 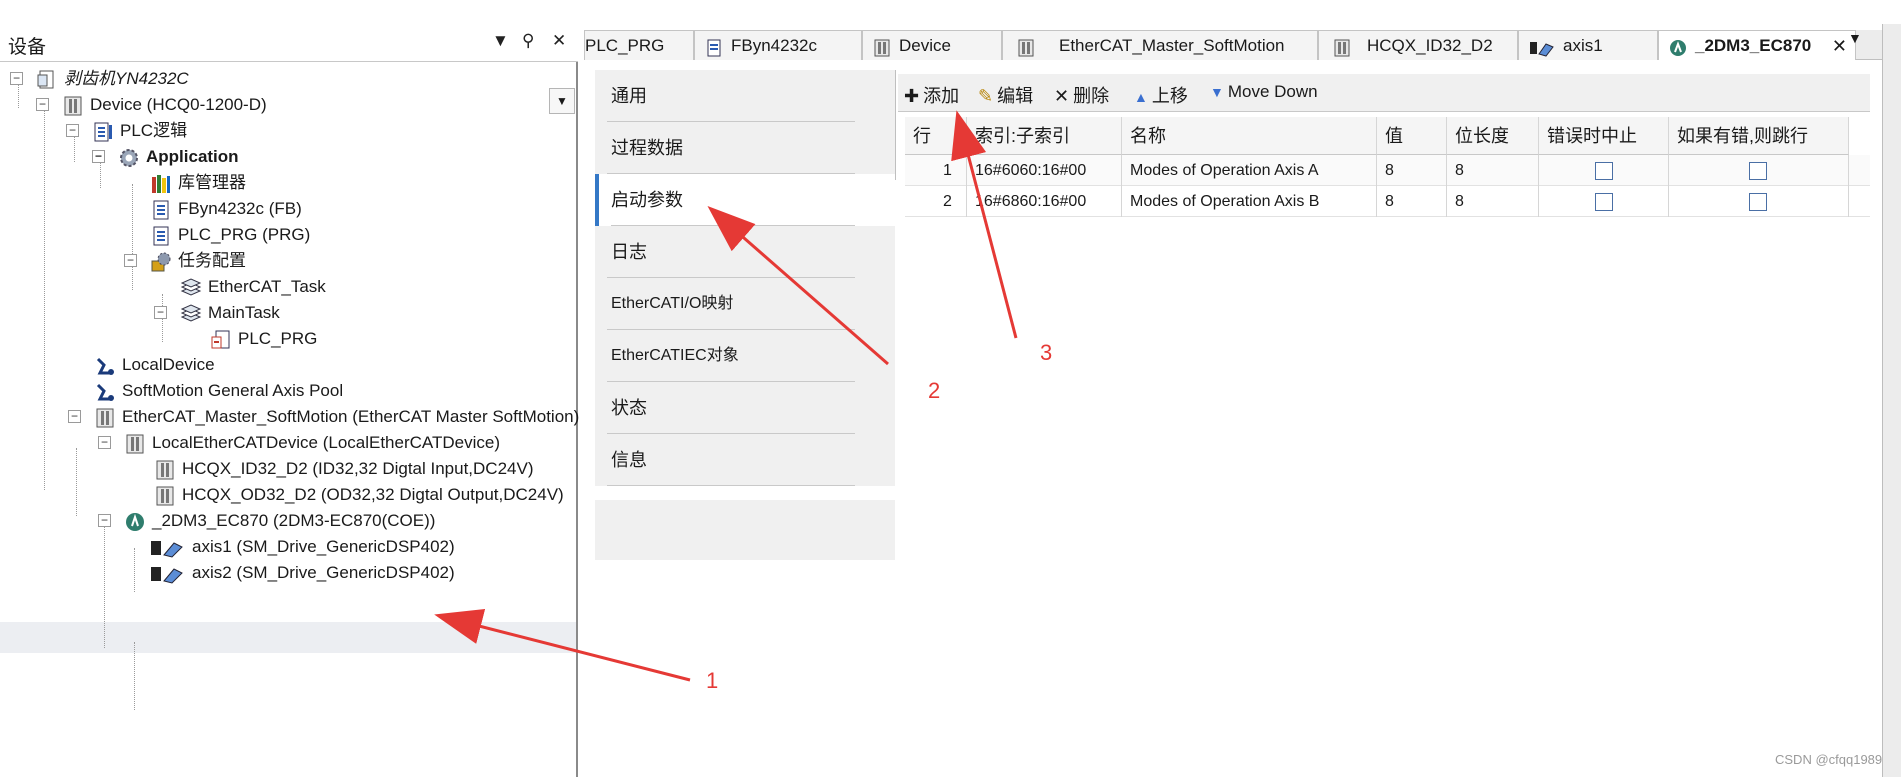 What do you see at coordinates (1046, 352) in the screenshot?
I see `annotation-label-3: 3` at bounding box center [1046, 352].